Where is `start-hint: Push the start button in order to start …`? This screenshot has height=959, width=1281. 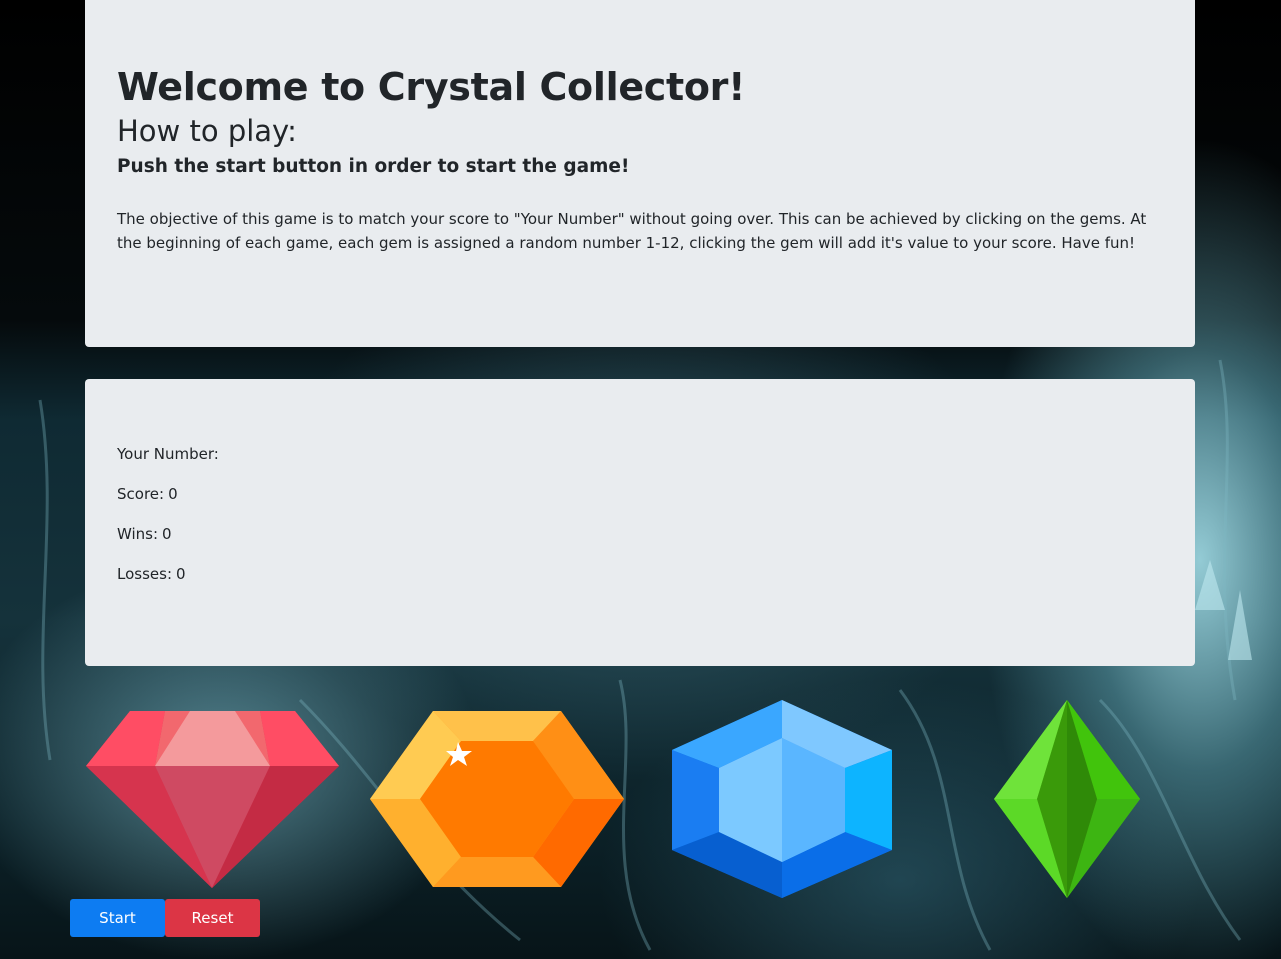
start-hint: Push the start button in order to start … is located at coordinates (373, 167).